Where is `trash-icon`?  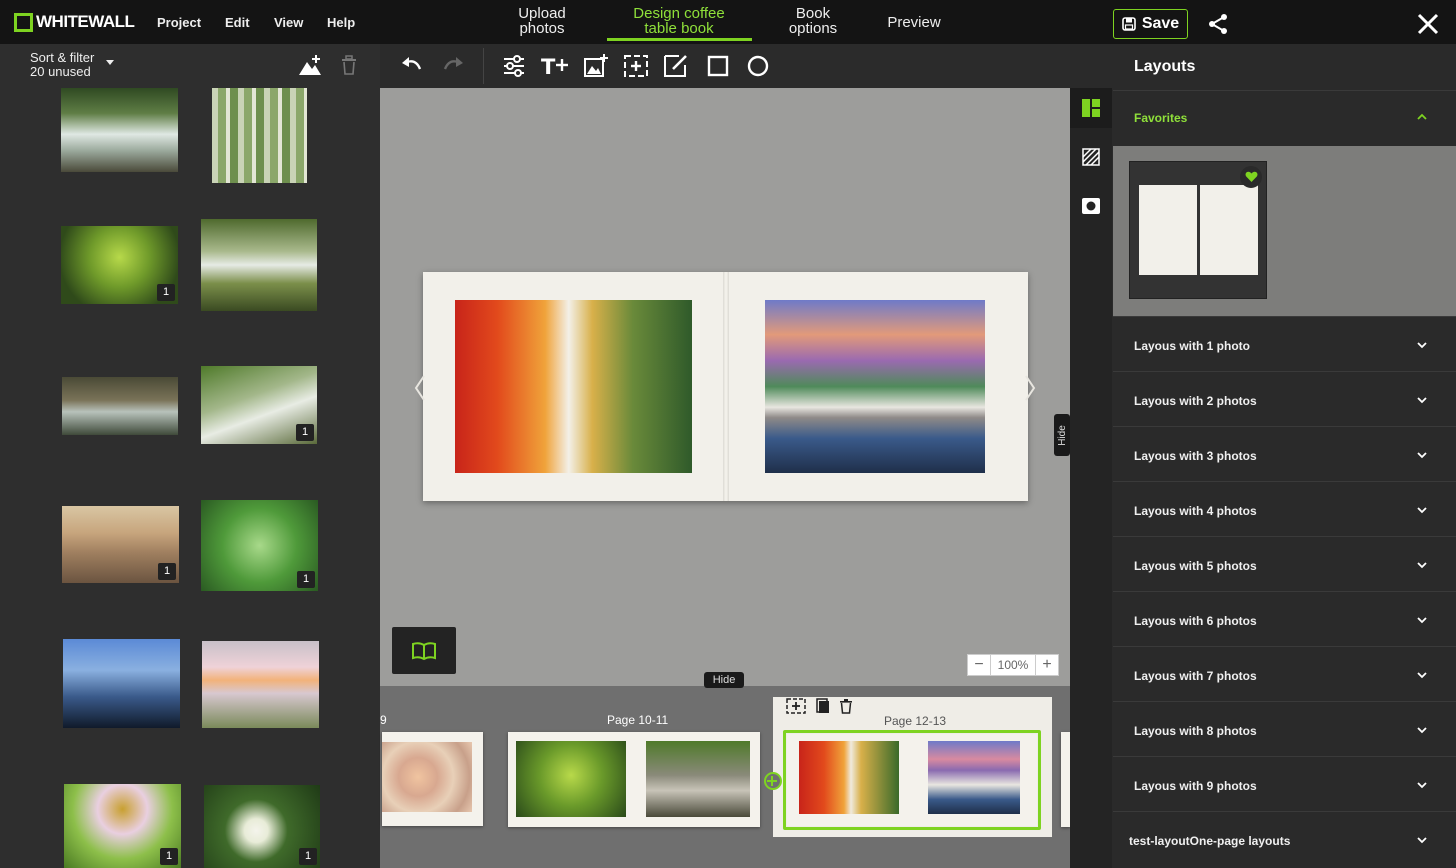
trash-icon is located at coordinates (349, 65).